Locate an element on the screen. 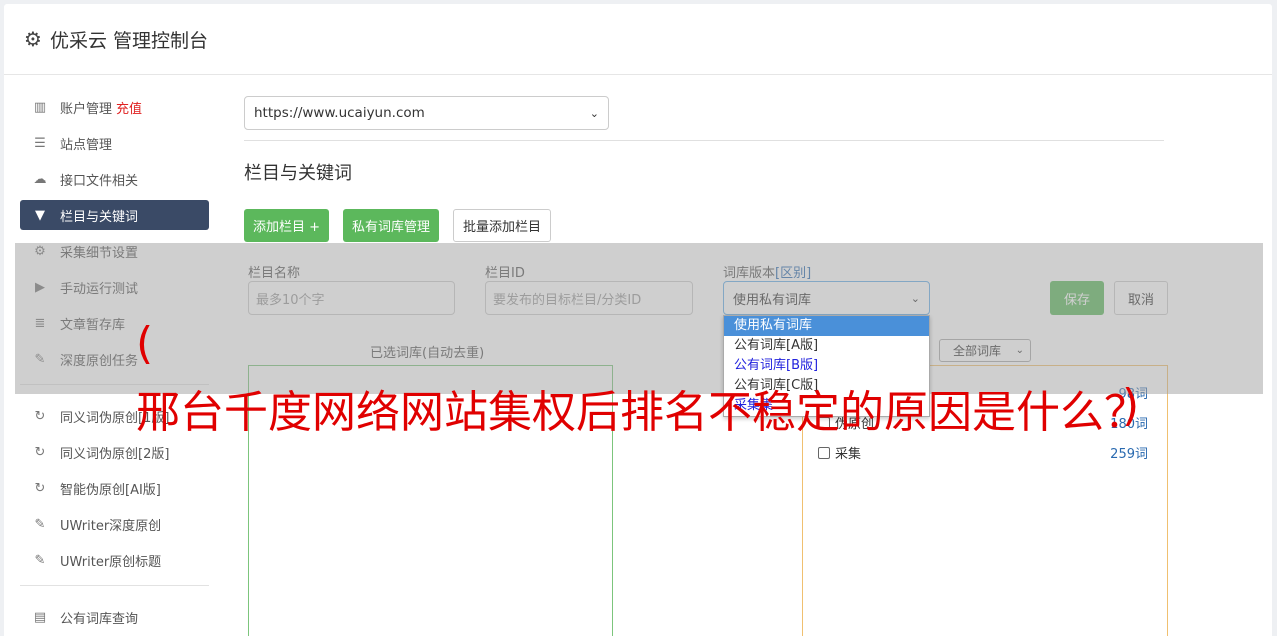 This screenshot has height=636, width=1277. divider is located at coordinates (704, 140).